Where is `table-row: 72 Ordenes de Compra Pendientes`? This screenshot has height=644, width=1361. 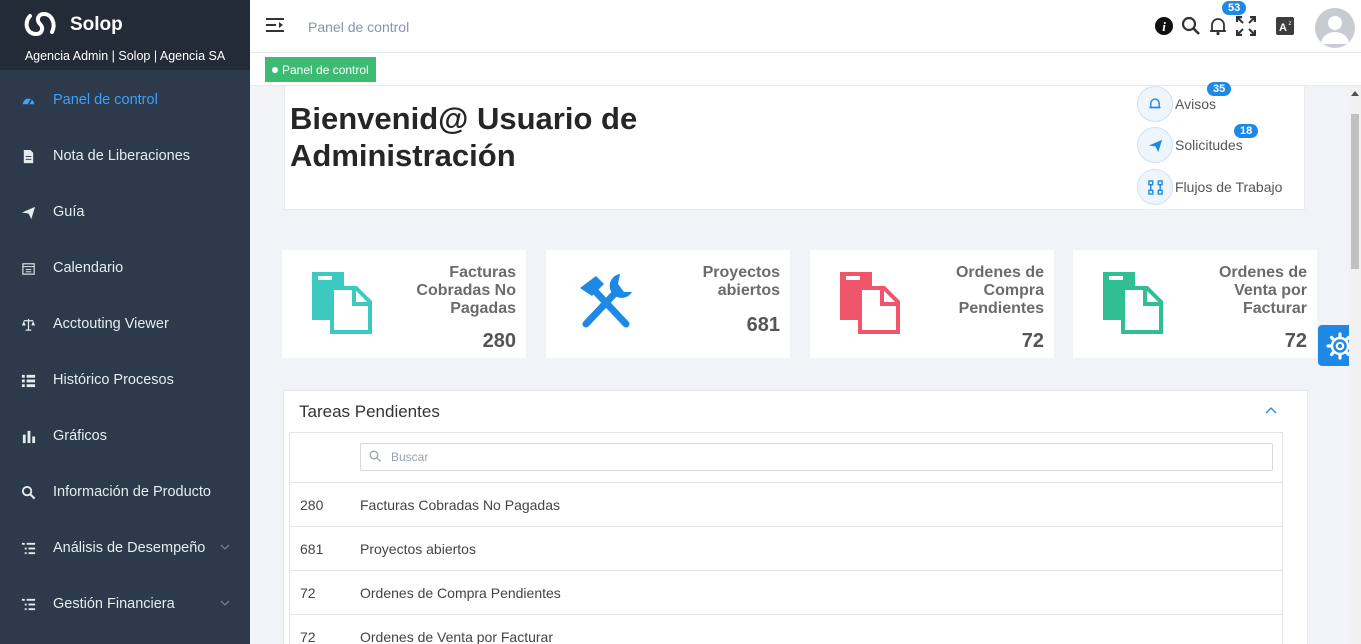 table-row: 72 Ordenes de Compra Pendientes is located at coordinates (786, 592).